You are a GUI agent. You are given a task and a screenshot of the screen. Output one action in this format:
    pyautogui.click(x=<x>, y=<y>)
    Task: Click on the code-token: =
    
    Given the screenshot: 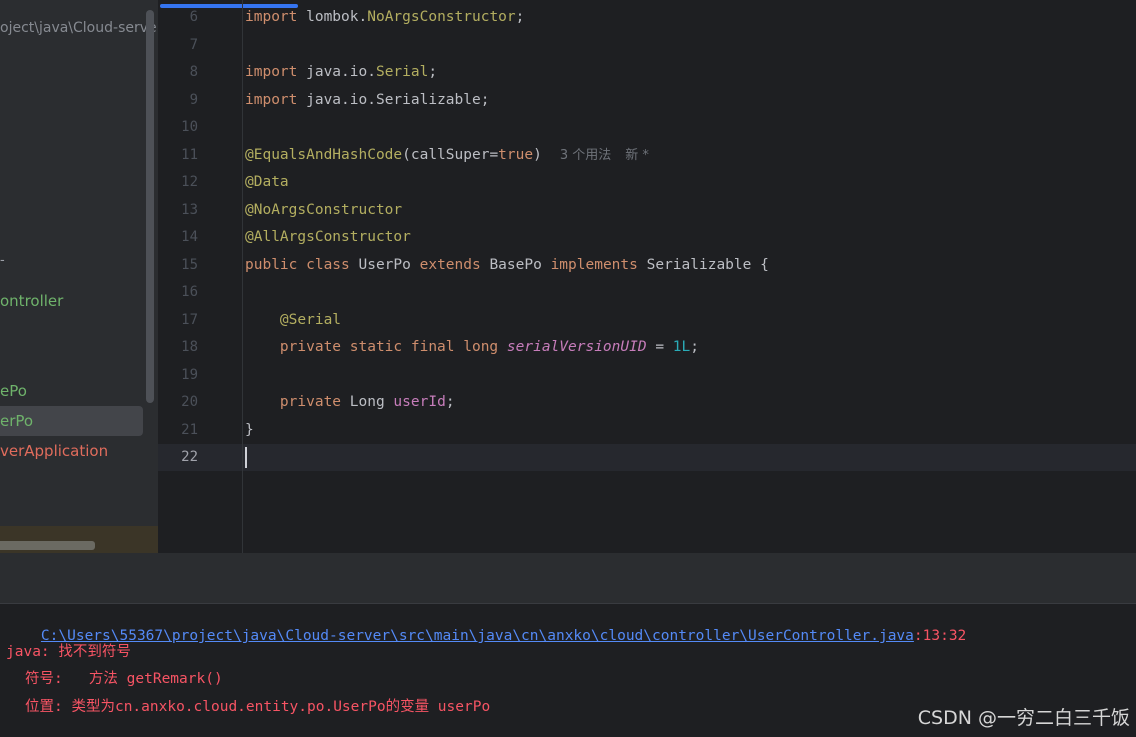 What is the action you would take?
    pyautogui.click(x=659, y=347)
    